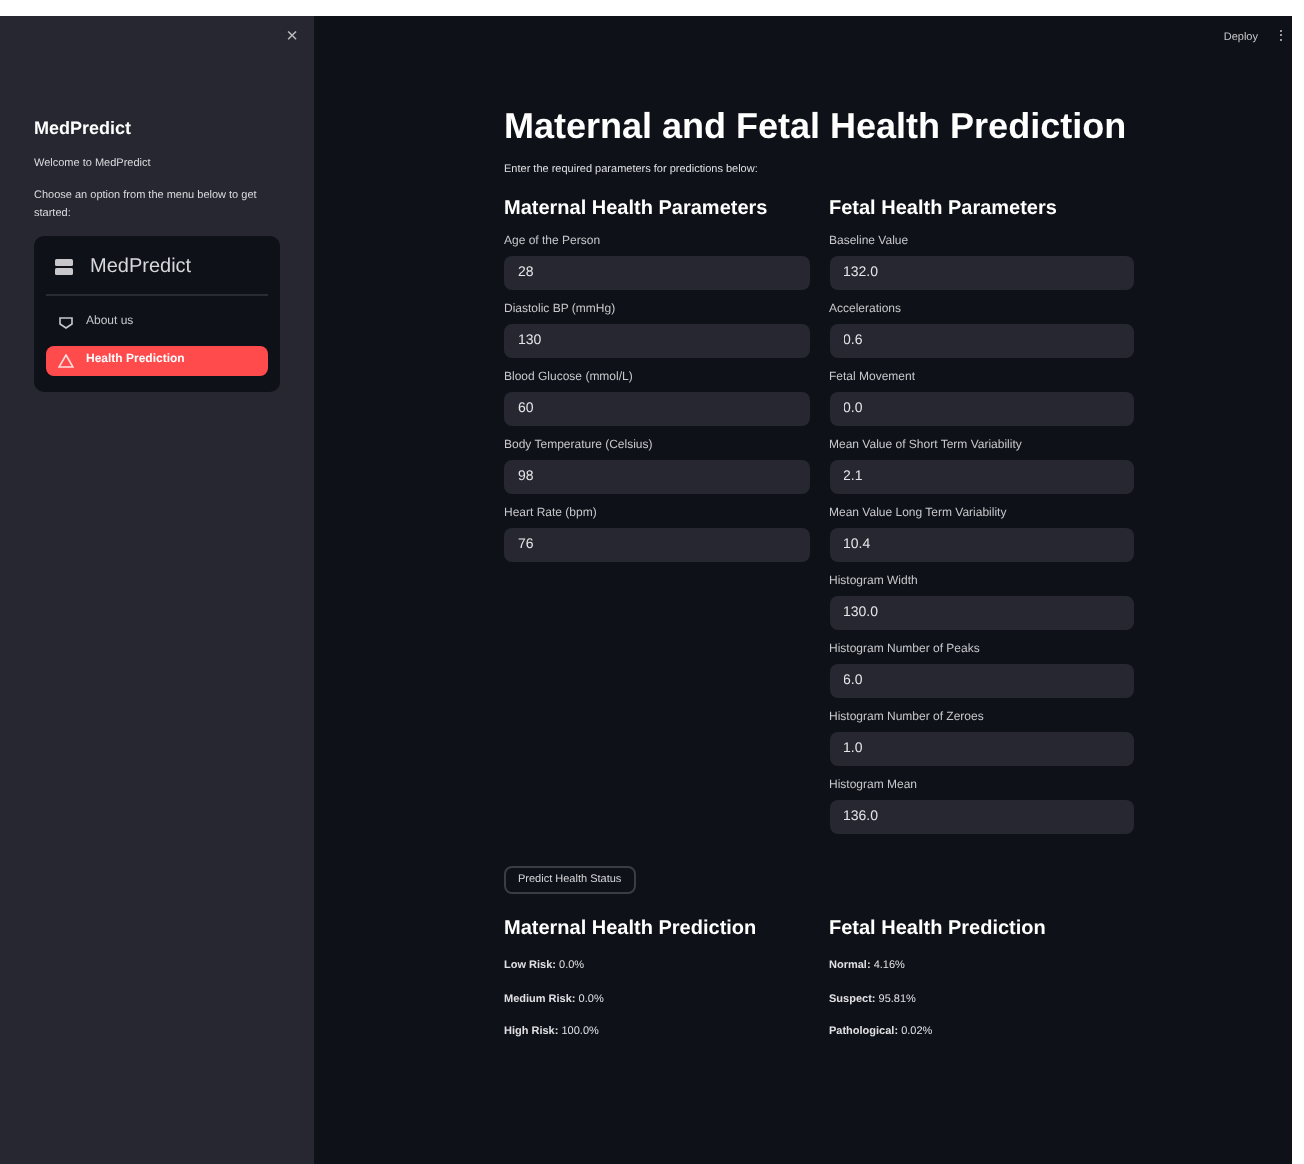 This screenshot has width=1304, height=1164. What do you see at coordinates (816, 126) in the screenshot?
I see `page-title: Maternal and Fetal Health Prediction` at bounding box center [816, 126].